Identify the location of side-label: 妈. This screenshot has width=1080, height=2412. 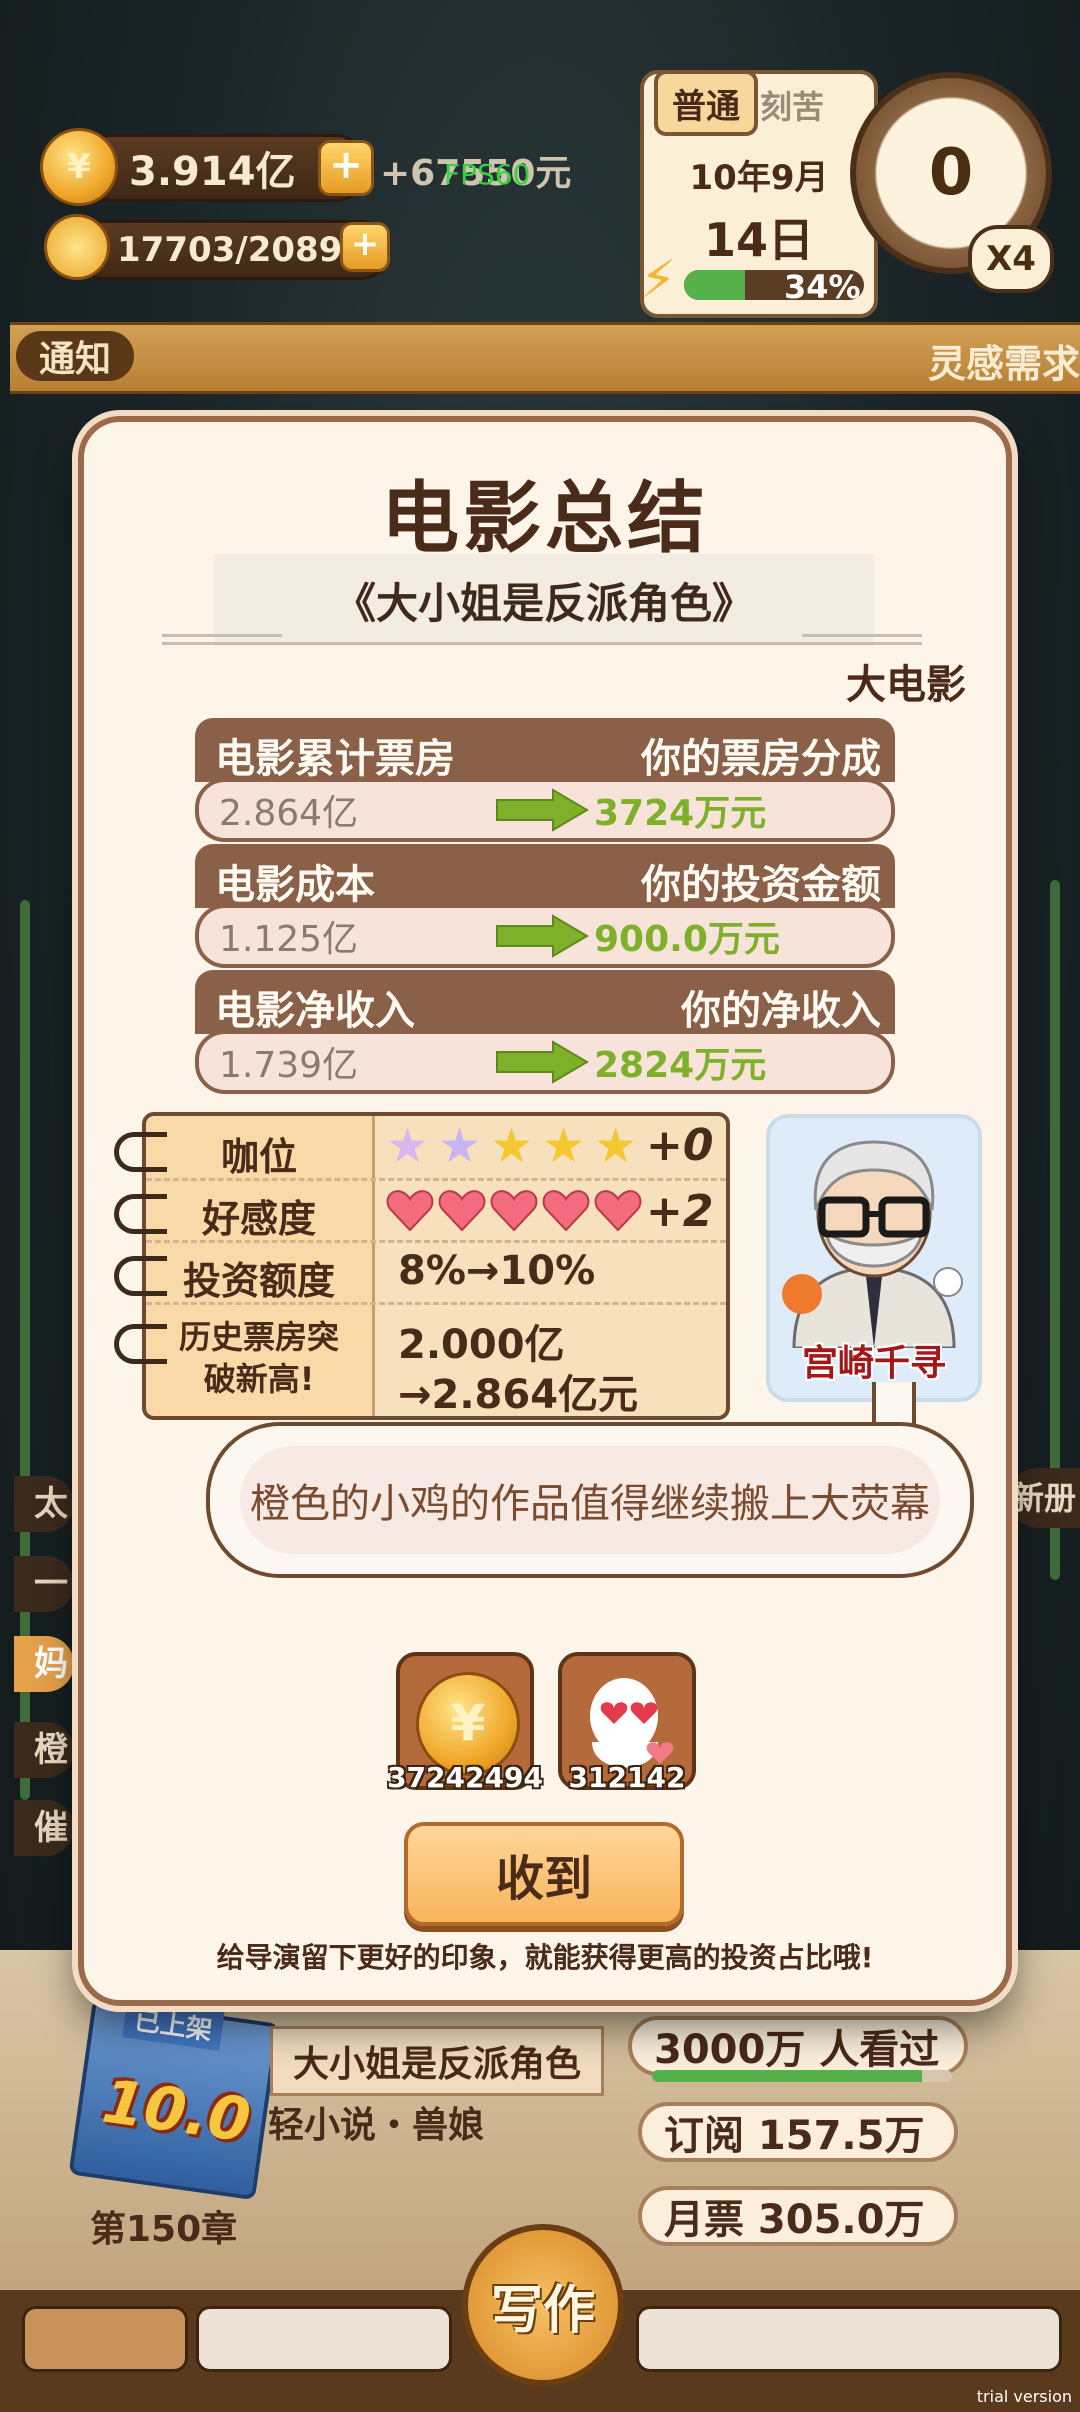
(44, 1664).